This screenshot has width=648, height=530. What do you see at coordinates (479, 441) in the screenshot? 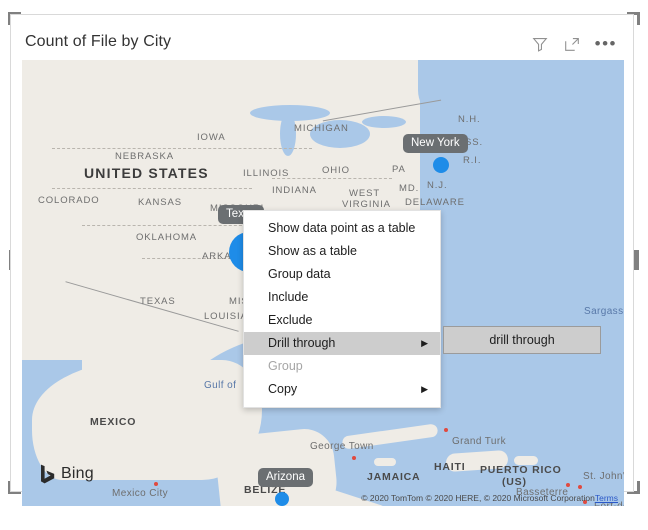
I see `map-label: Grand Turk` at bounding box center [479, 441].